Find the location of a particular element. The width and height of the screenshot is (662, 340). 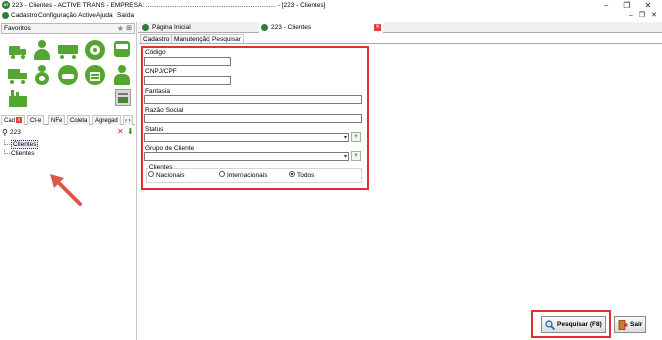

mdi-close-button: ✕ is located at coordinates (654, 16).